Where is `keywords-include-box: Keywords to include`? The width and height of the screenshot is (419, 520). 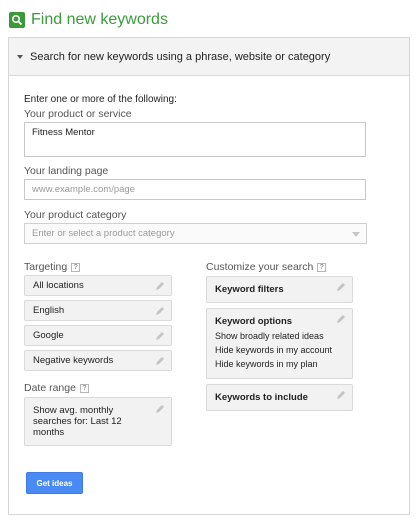 keywords-include-box: Keywords to include is located at coordinates (279, 397).